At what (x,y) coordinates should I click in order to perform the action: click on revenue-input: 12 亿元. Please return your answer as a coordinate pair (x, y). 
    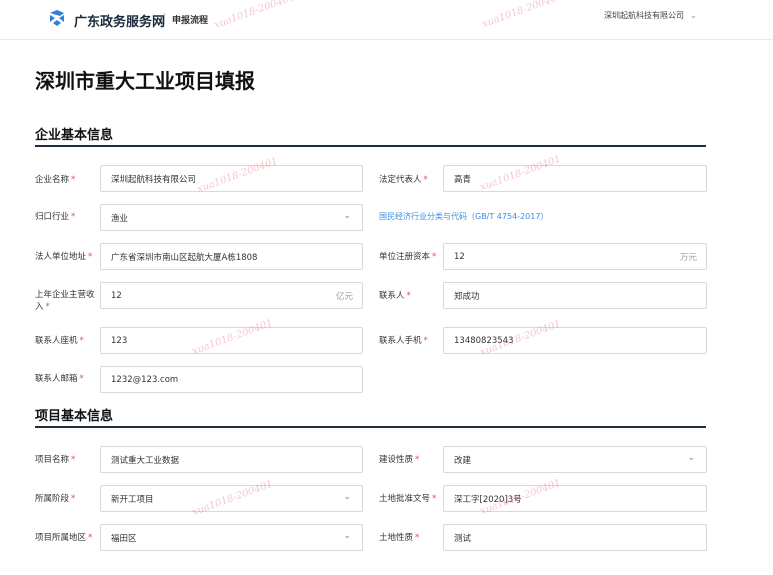
    Looking at the image, I should click on (231, 295).